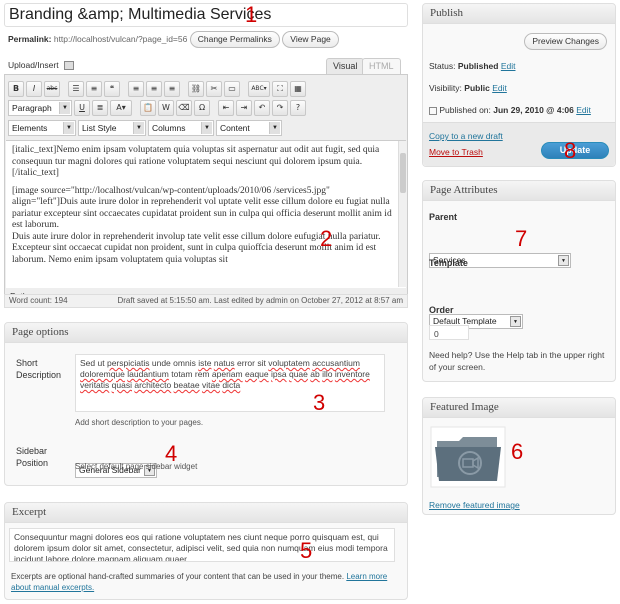  I want to click on page-attributes-heading: Page Attributes, so click(519, 191).